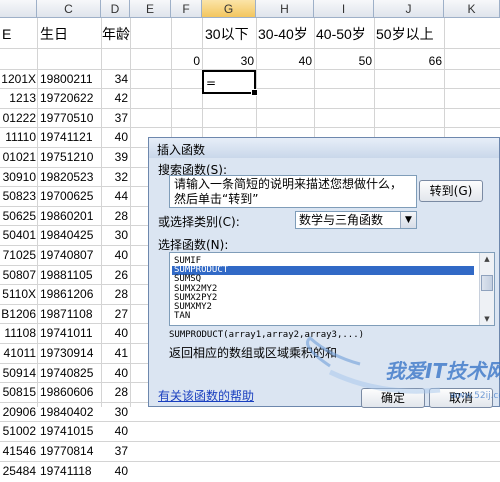 The image size is (500, 482). Describe the element at coordinates (115, 9) in the screenshot. I see `column-header-d: D` at that location.